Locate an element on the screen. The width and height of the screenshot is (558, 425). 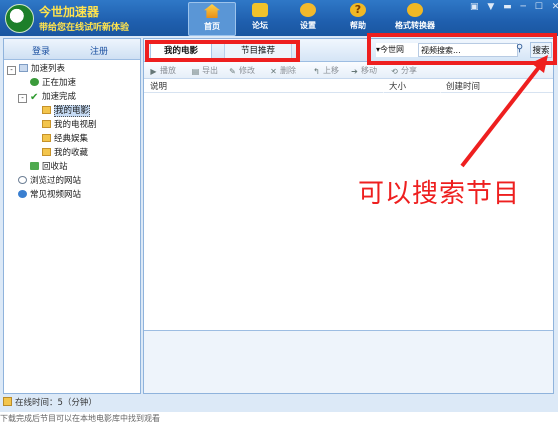
tree-item-favorites: 我的收藏 is located at coordinates (65, 153).